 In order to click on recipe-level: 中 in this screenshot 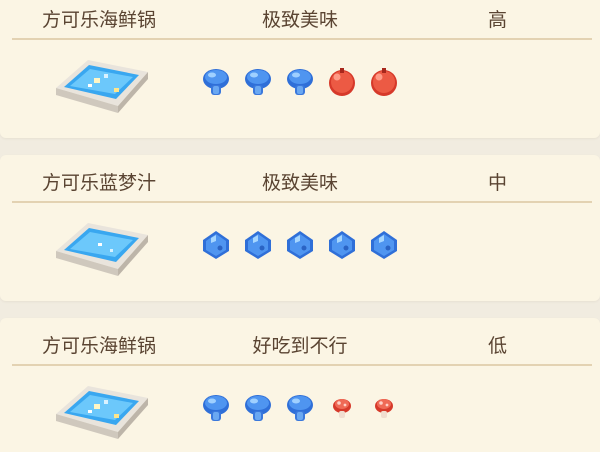, I will do `click(498, 183)`.